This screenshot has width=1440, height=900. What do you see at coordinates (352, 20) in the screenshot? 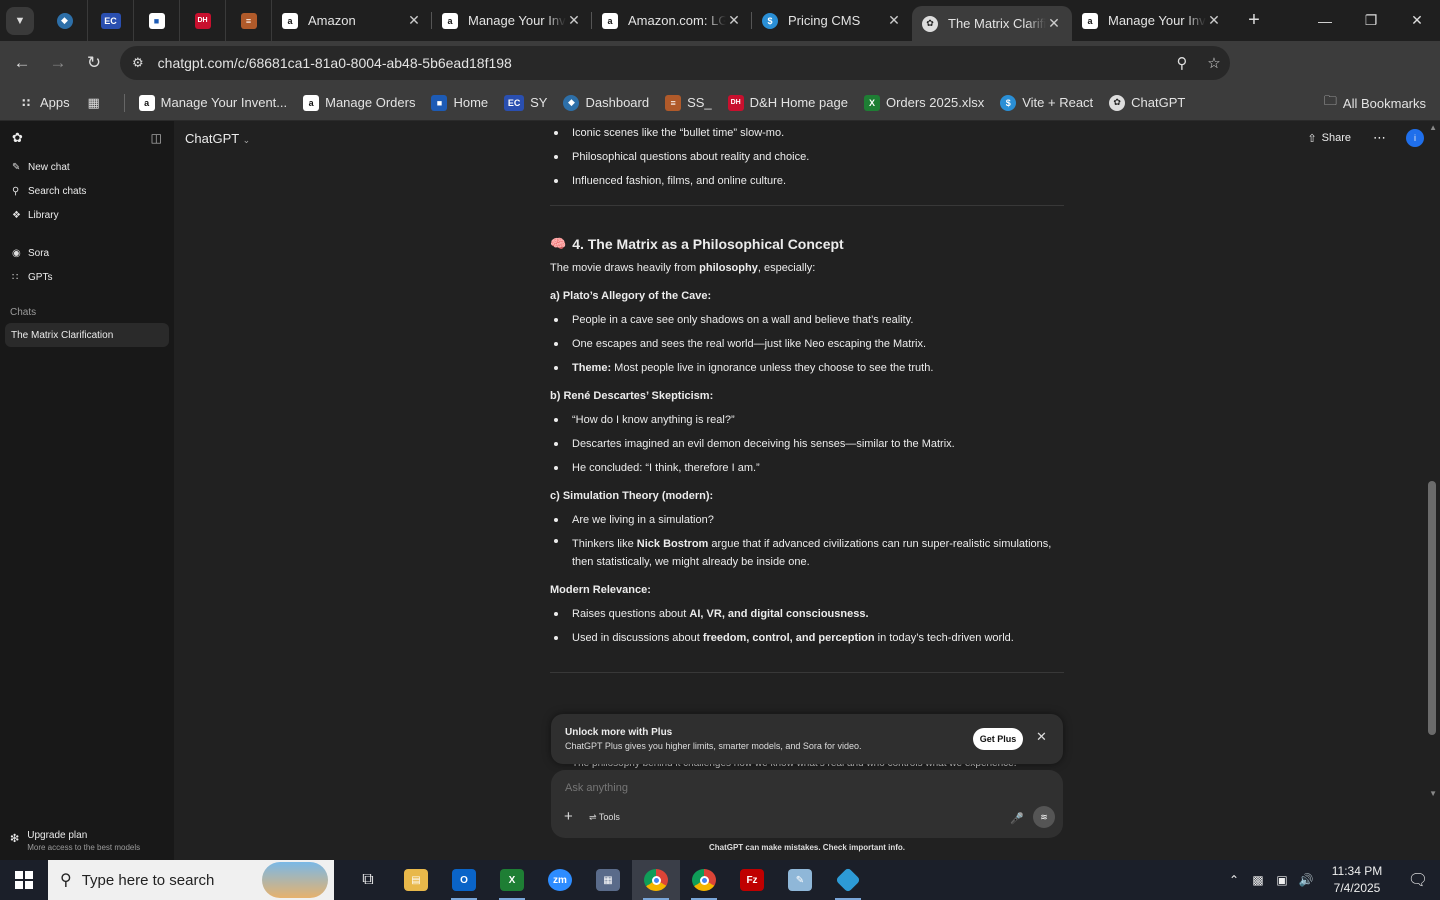
I see `tab-amazon: a Amazon ✕` at bounding box center [352, 20].